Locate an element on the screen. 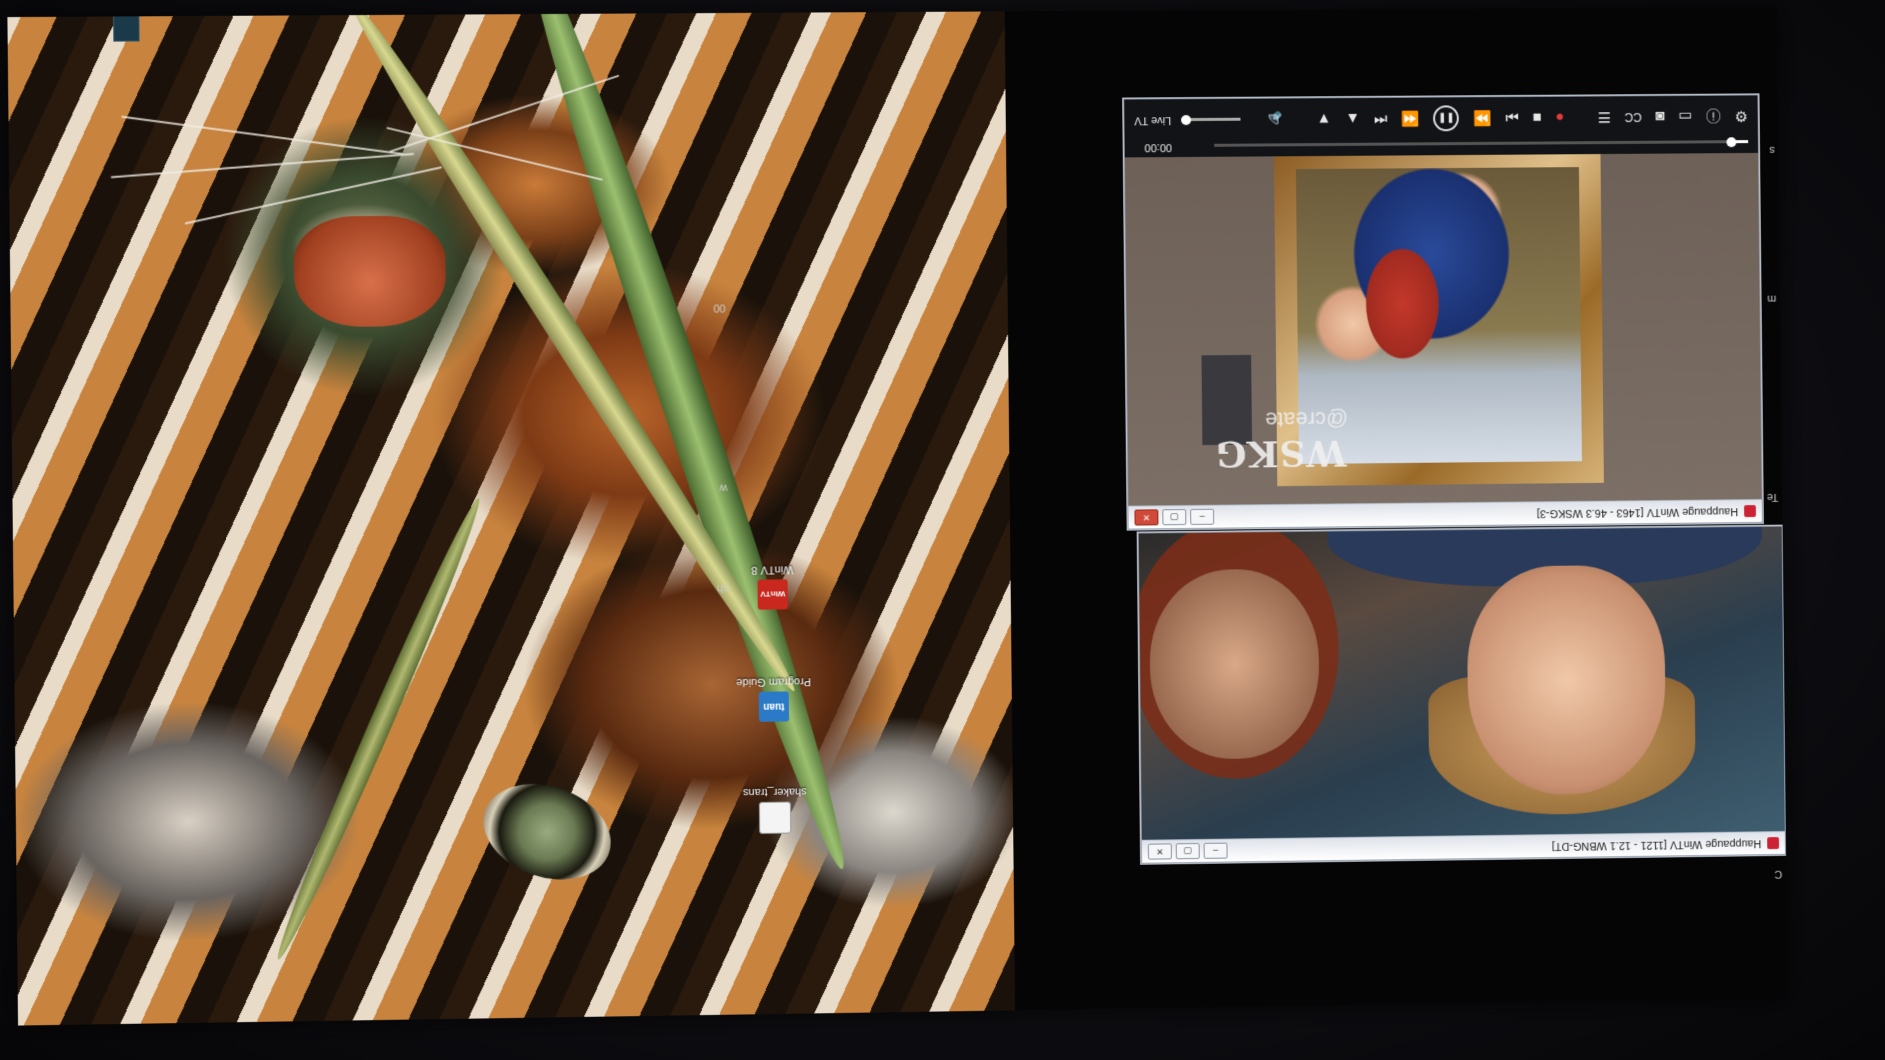 This screenshot has height=1060, width=1885. previous-button: ⏮ is located at coordinates (1381, 118).